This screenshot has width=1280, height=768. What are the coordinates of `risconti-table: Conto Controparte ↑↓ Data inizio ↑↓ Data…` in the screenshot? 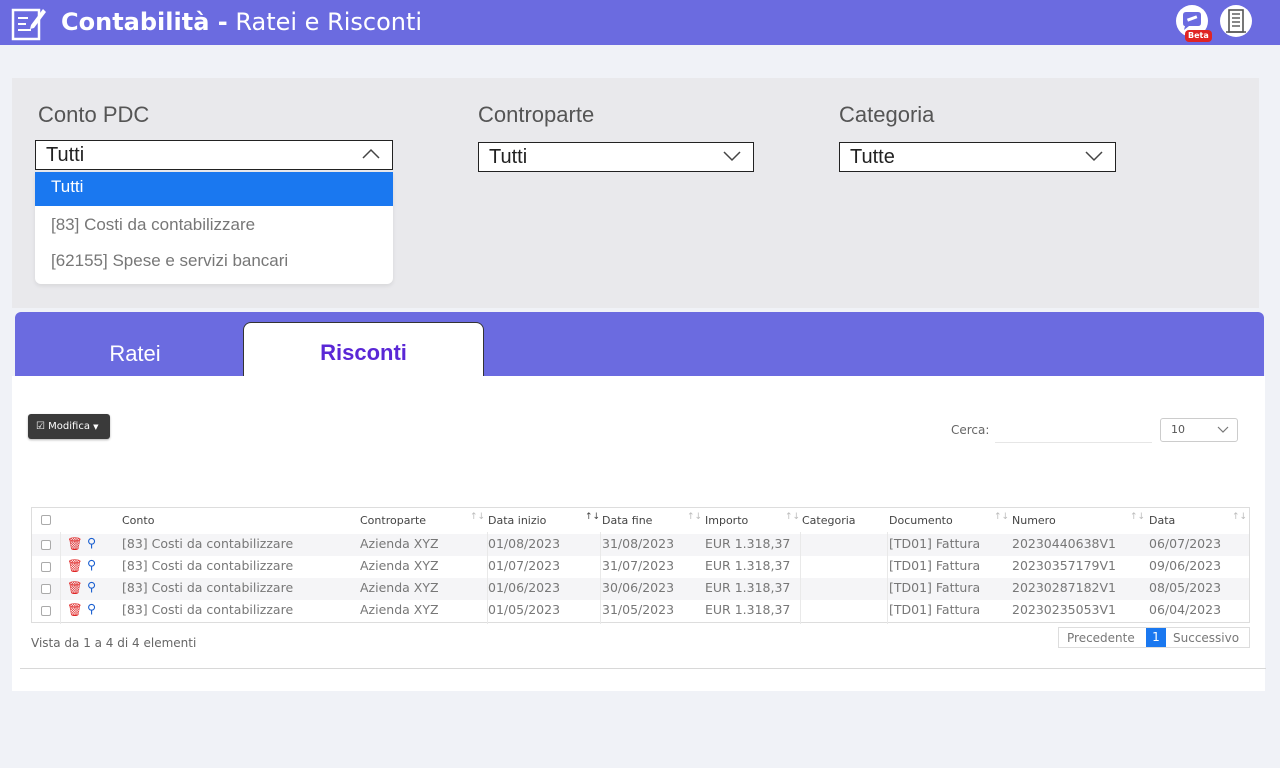 It's located at (640, 565).